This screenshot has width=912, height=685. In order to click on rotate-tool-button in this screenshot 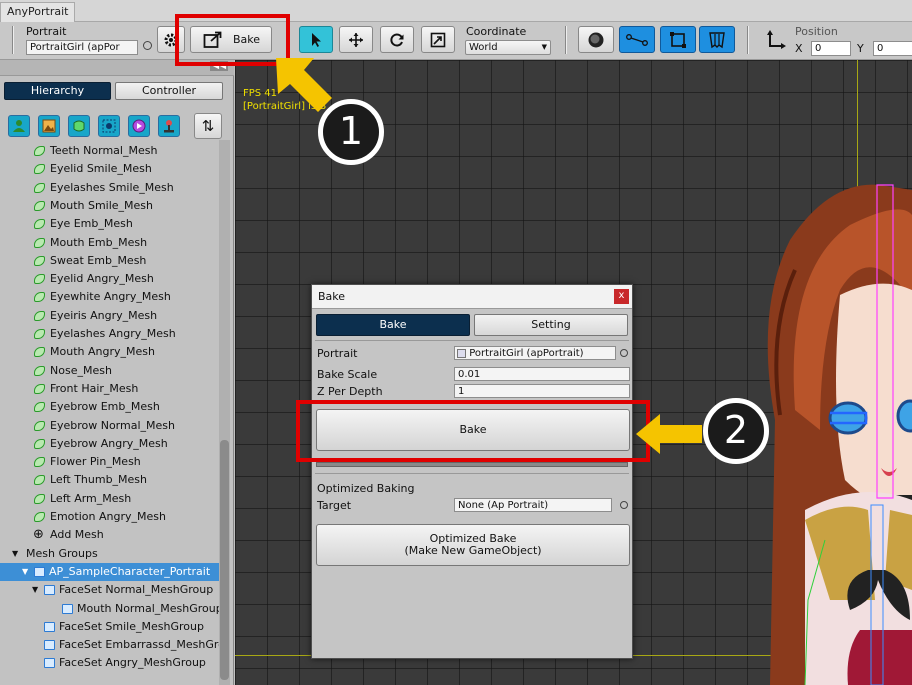, I will do `click(397, 39)`.